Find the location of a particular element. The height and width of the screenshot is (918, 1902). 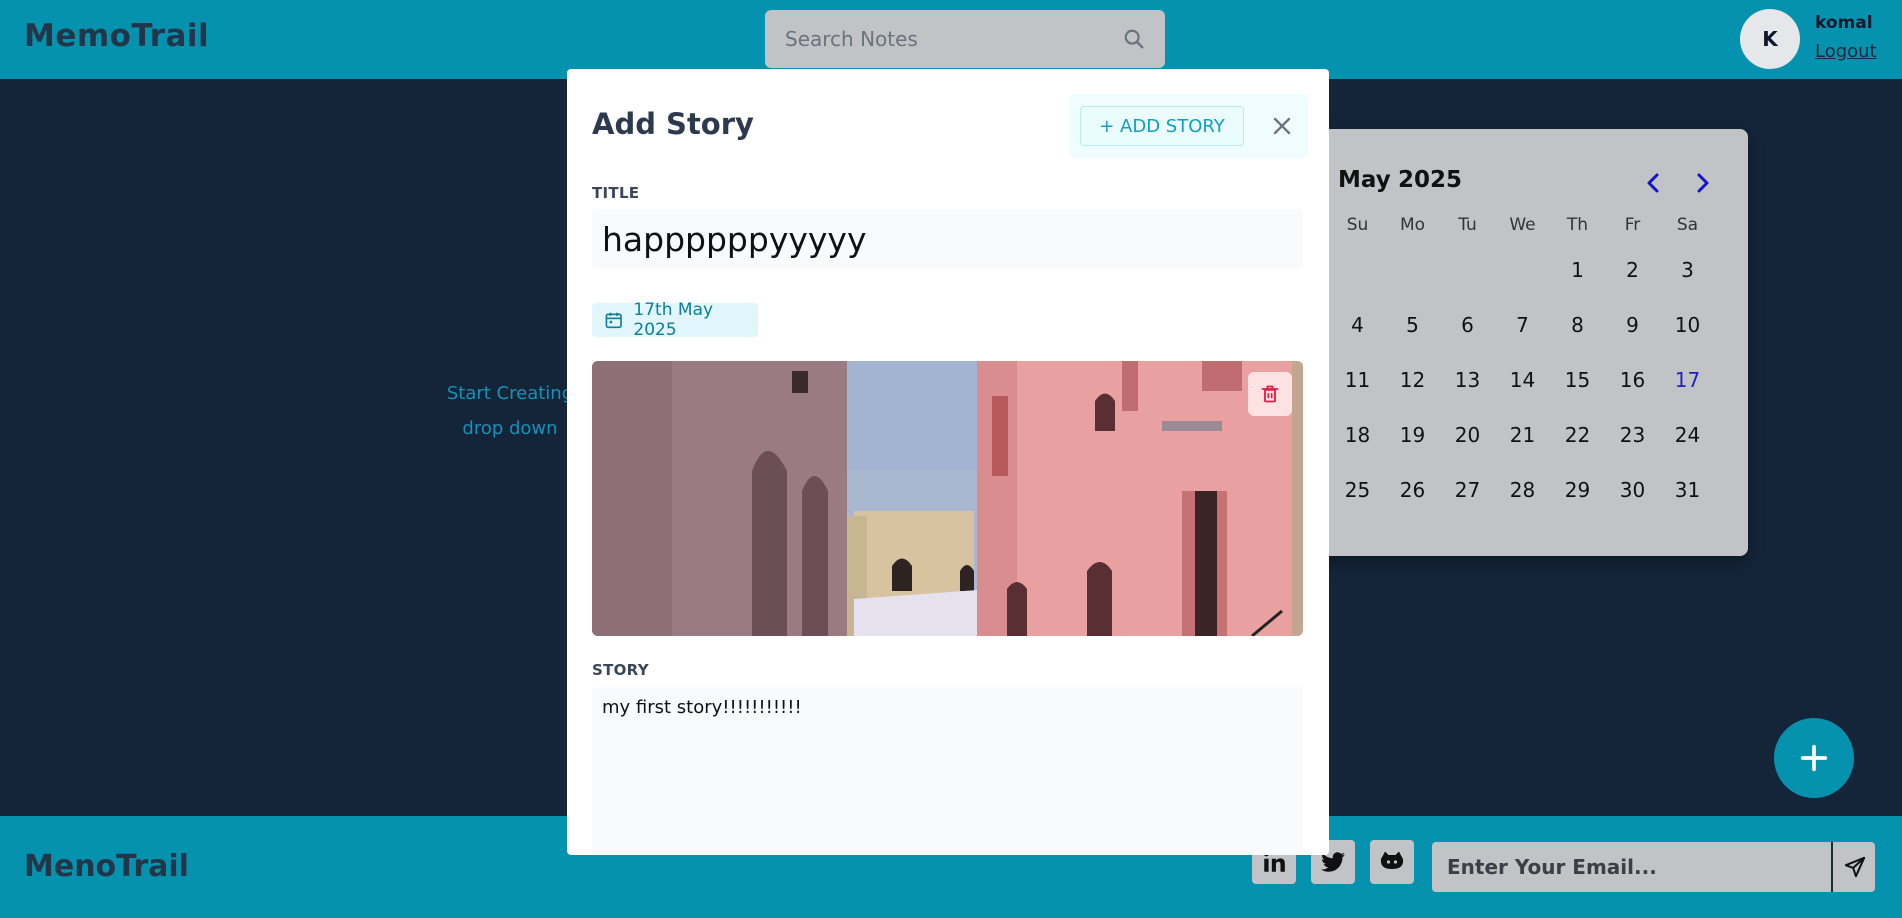

calendar-day: 10 is located at coordinates (1687, 325).